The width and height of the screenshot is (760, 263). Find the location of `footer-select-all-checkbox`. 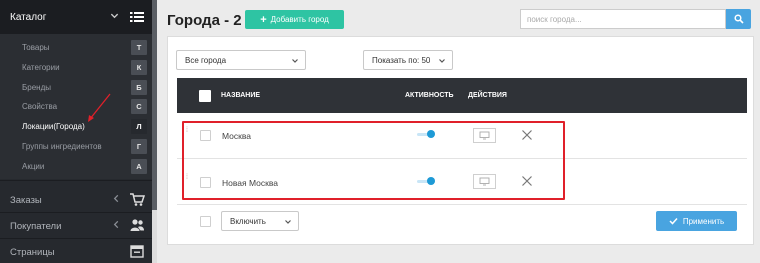

footer-select-all-checkbox is located at coordinates (205, 221).